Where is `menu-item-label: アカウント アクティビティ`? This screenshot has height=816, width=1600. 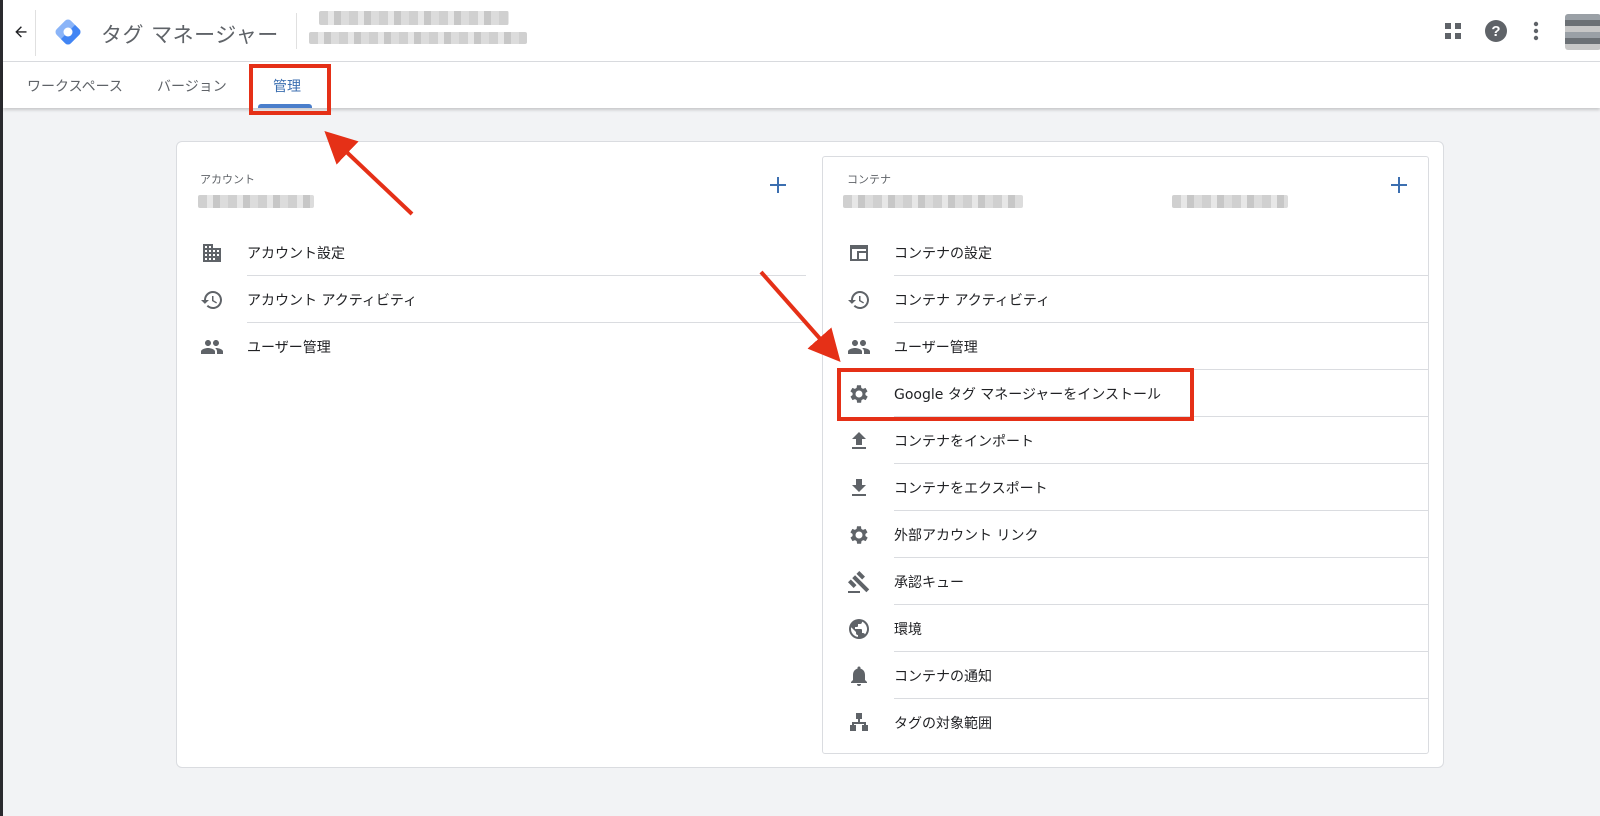 menu-item-label: アカウント アクティビティ is located at coordinates (332, 301).